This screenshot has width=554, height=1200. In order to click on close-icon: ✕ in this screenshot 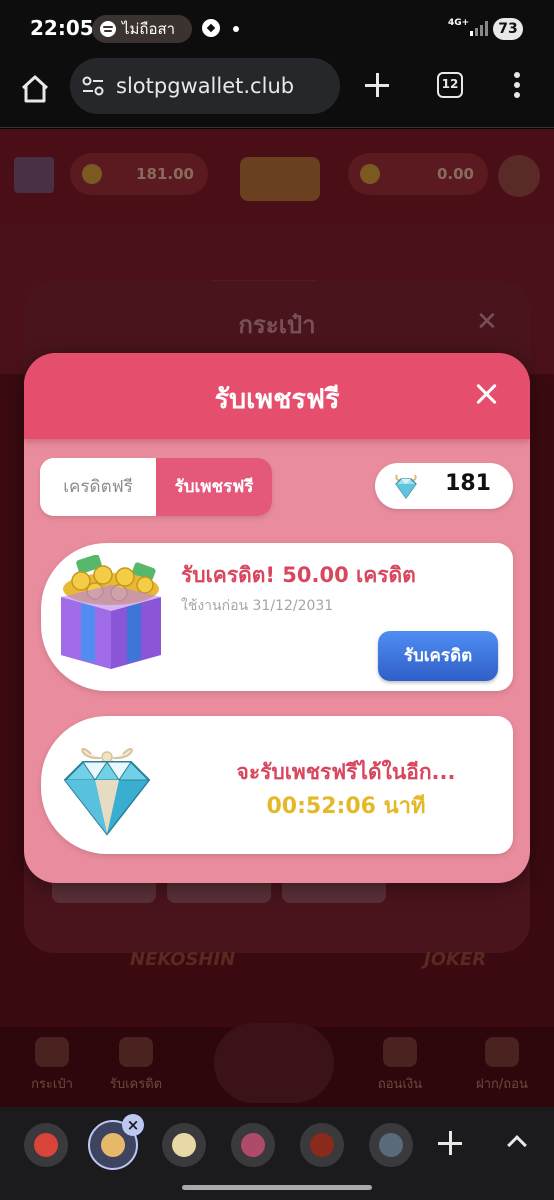, I will do `click(487, 322)`.